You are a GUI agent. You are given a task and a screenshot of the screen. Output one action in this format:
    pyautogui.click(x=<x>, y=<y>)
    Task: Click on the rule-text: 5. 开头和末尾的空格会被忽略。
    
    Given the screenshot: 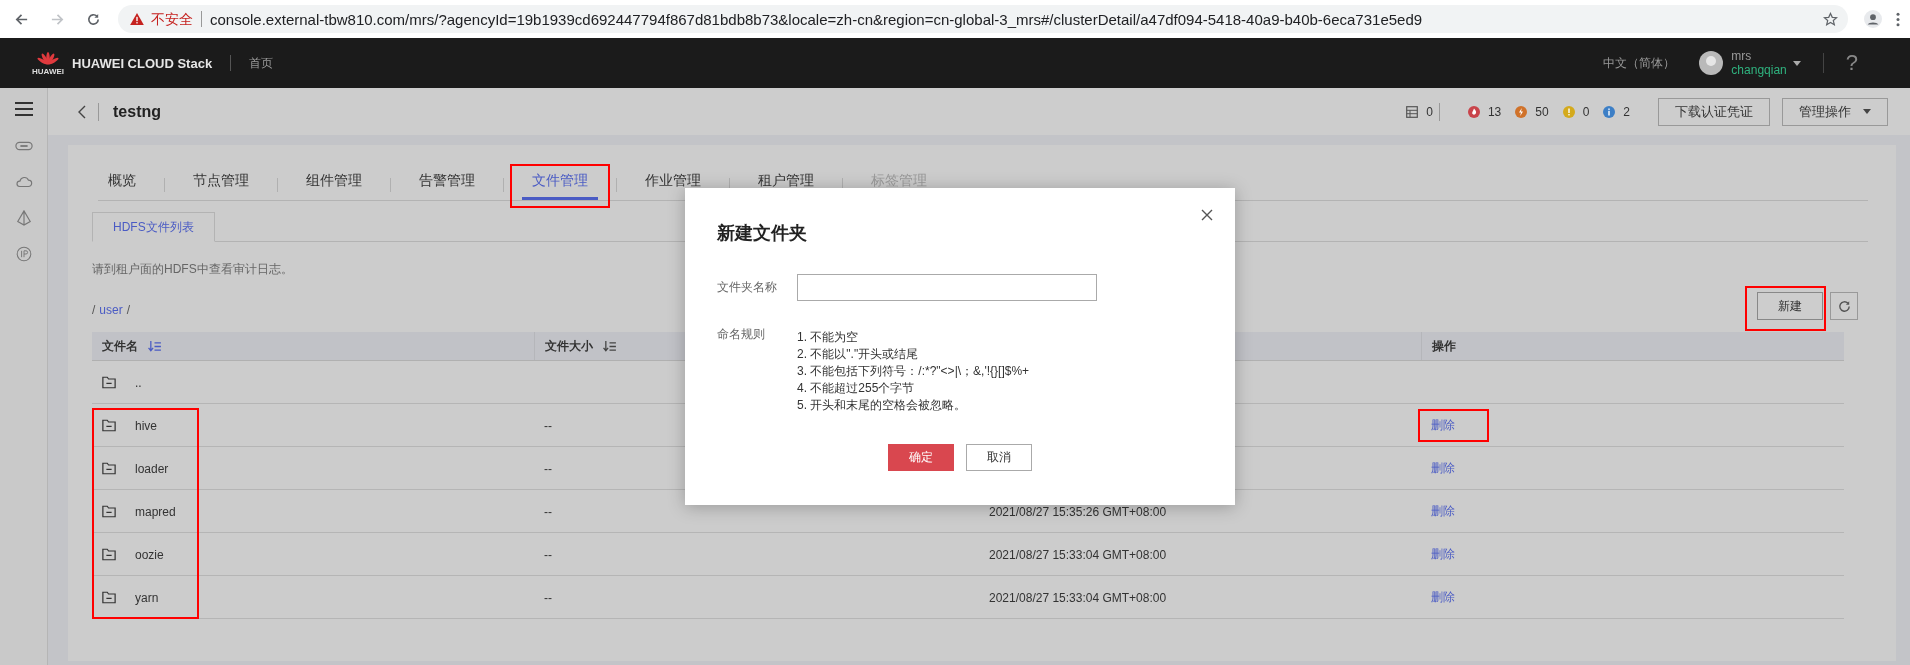 What is the action you would take?
    pyautogui.click(x=882, y=405)
    